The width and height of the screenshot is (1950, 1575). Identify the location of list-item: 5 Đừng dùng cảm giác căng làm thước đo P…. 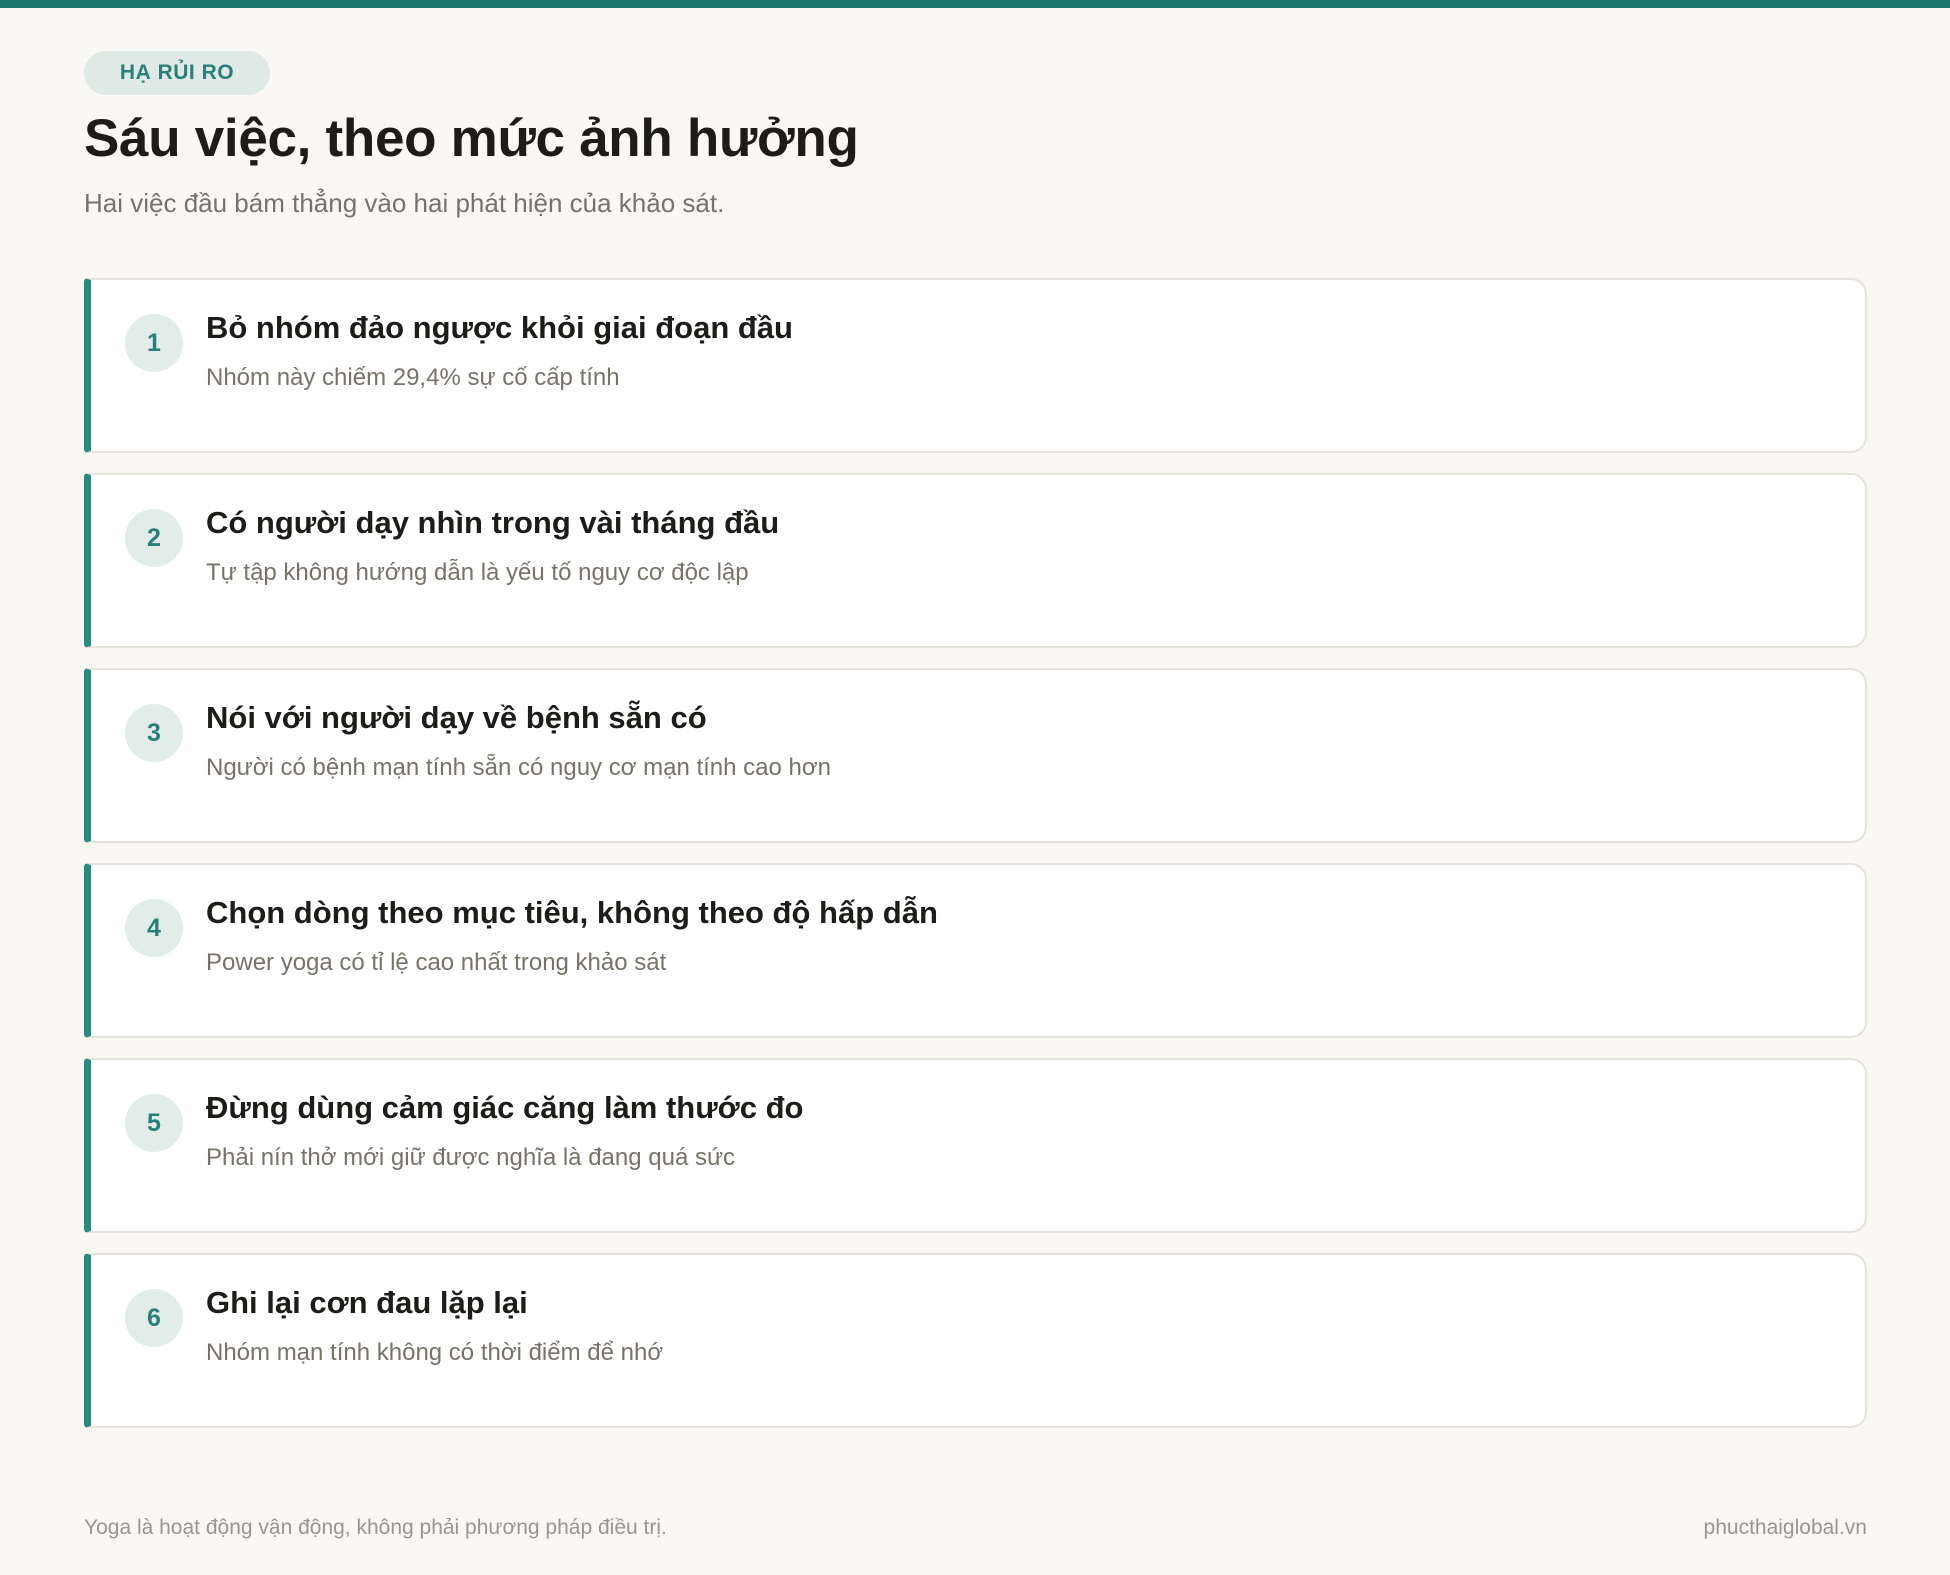
(975, 1145).